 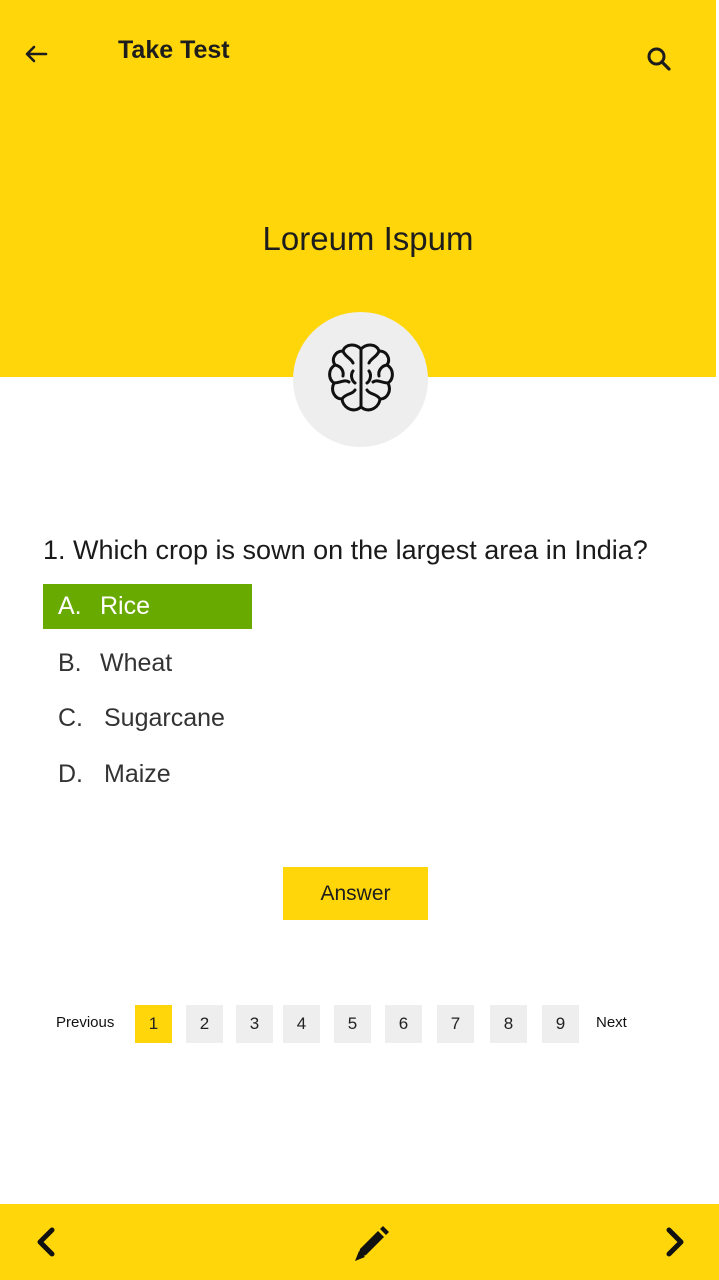 I want to click on option-a: A. Rice, so click(x=147, y=606).